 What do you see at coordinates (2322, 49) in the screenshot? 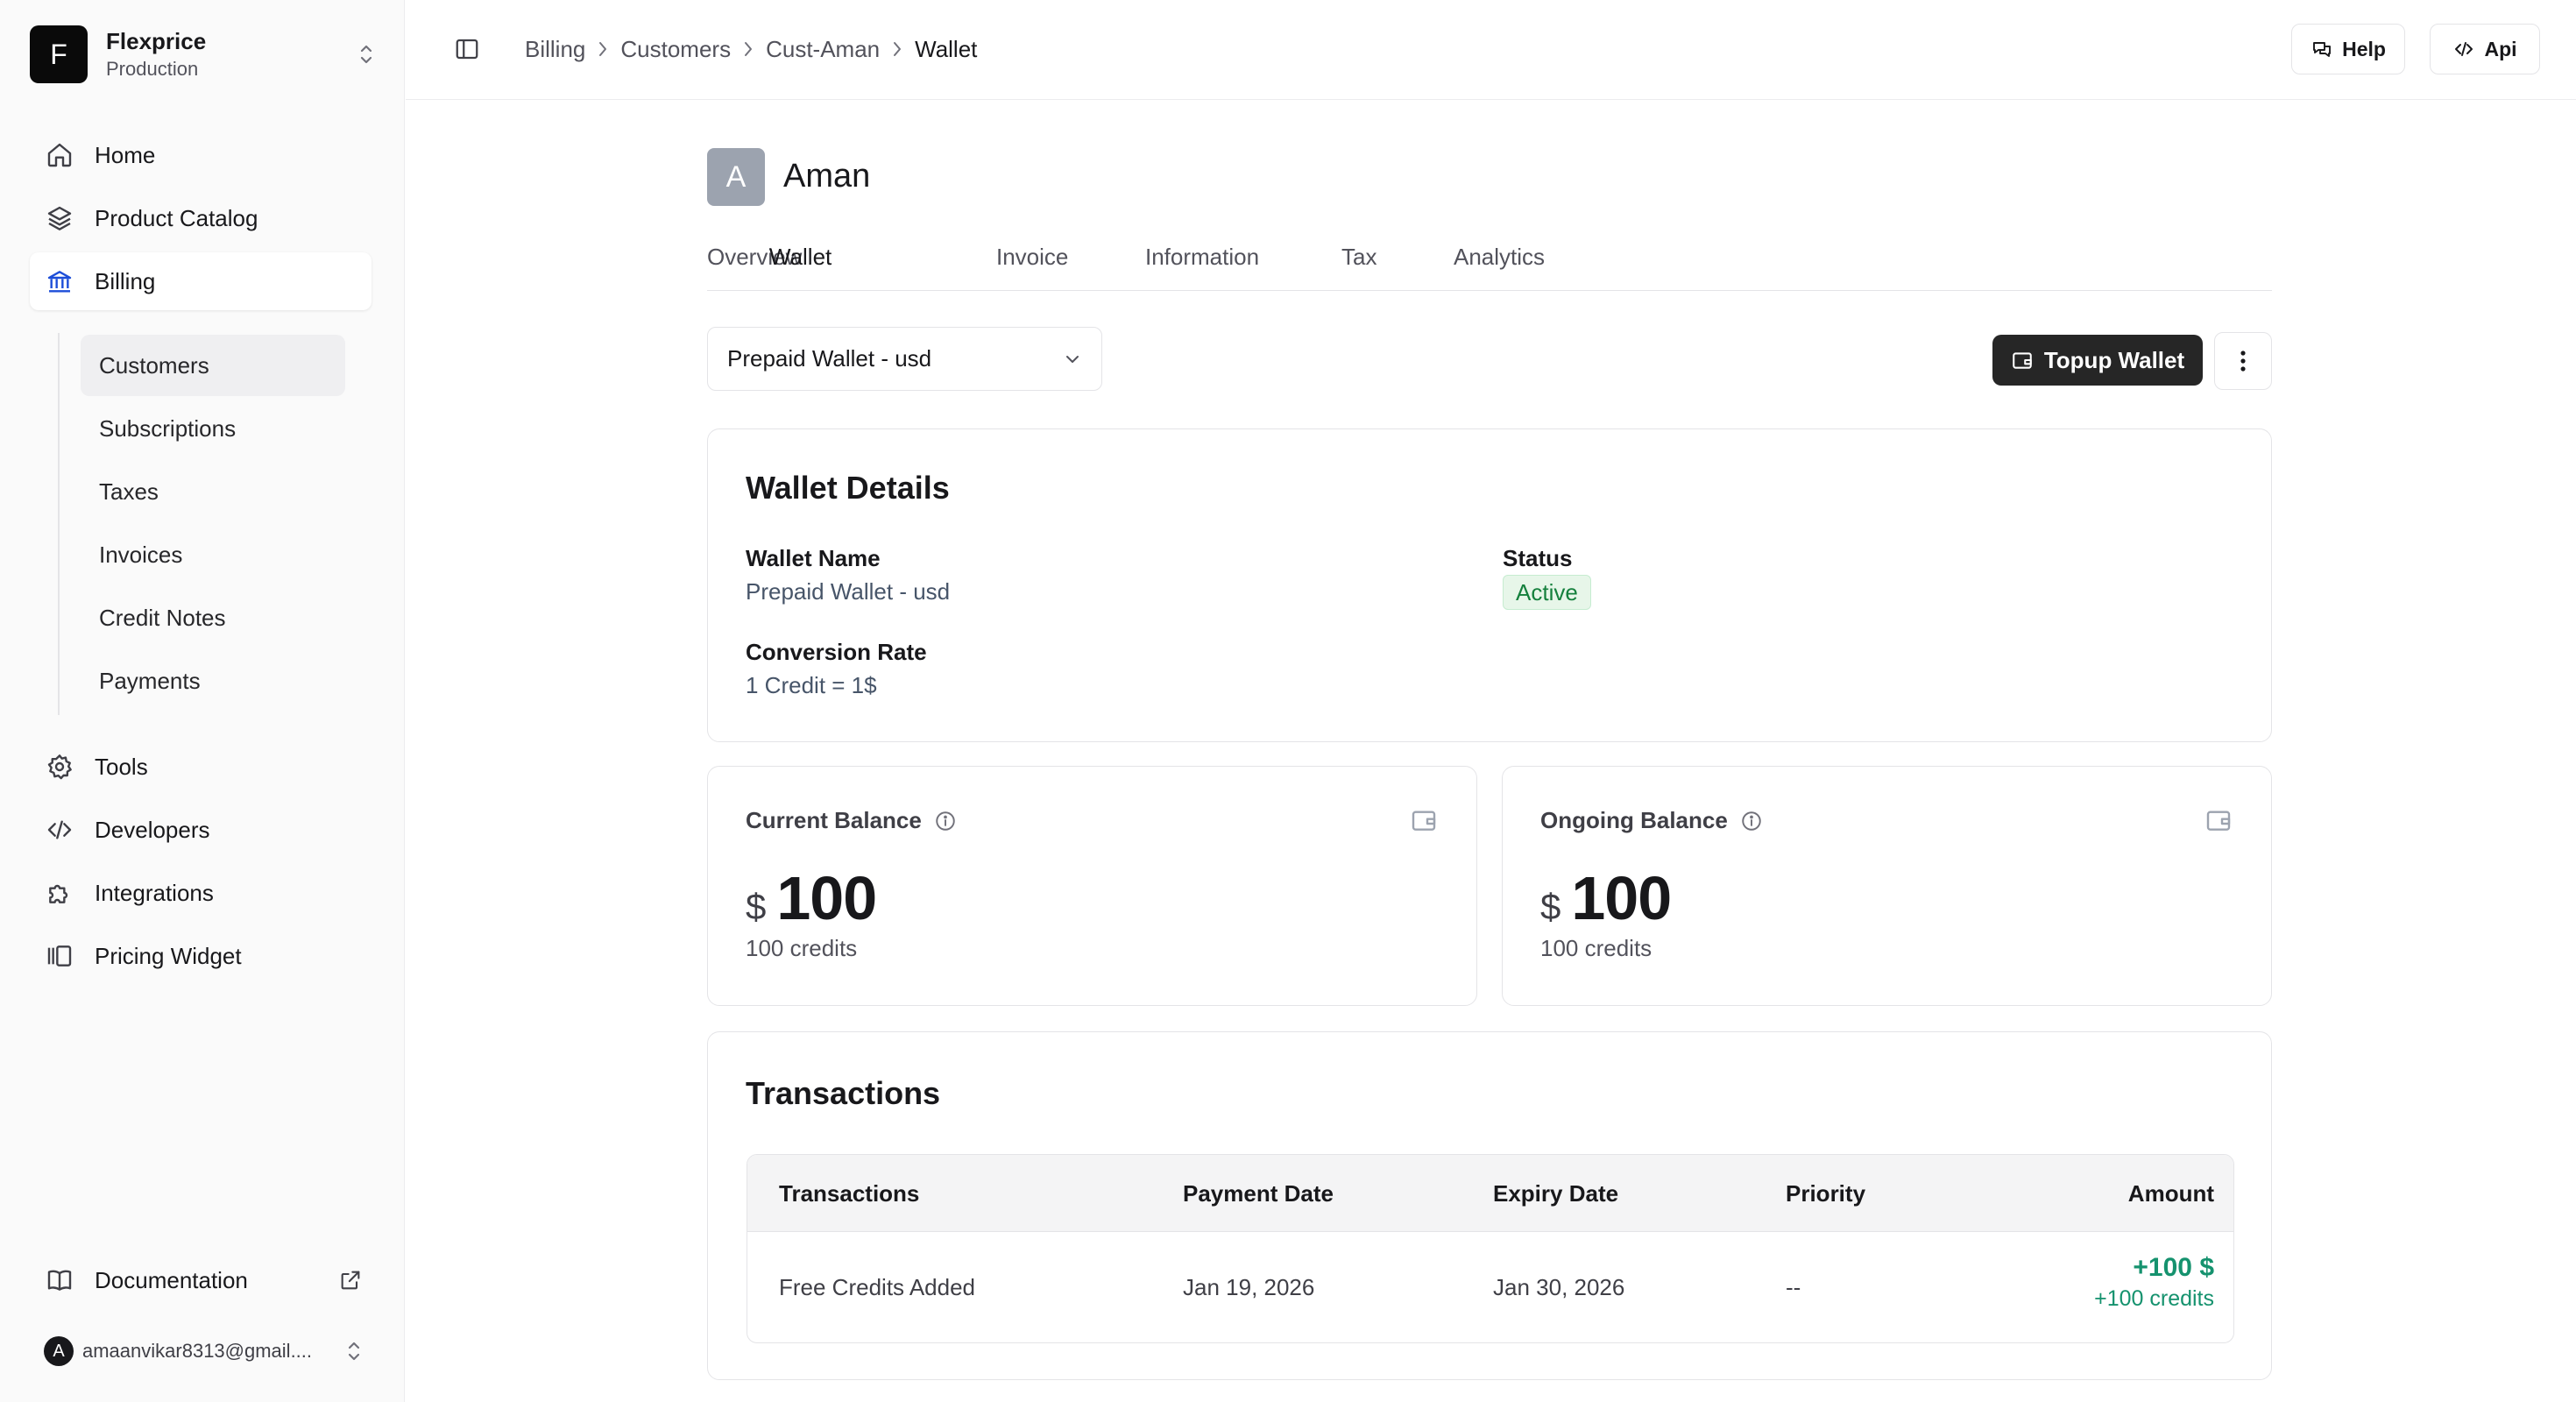
I see `chat-icon` at bounding box center [2322, 49].